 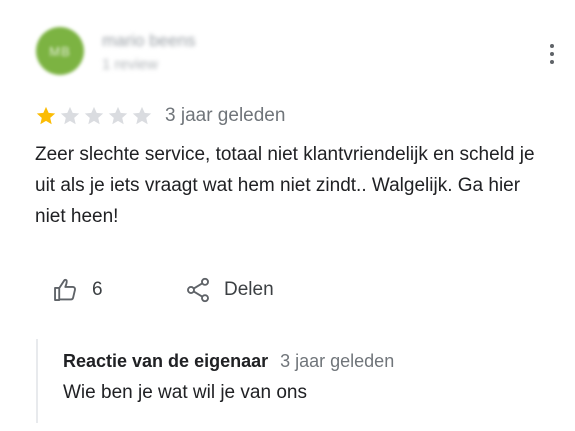 I want to click on review-date: 3 jaar geleden, so click(x=225, y=115).